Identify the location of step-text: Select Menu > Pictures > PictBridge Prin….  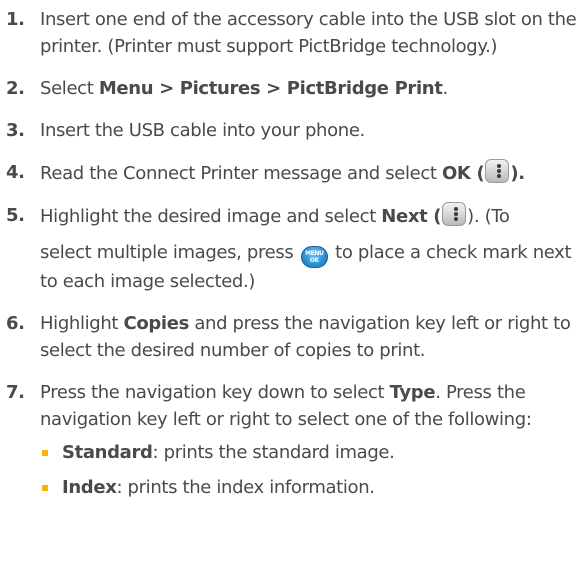
(244, 88).